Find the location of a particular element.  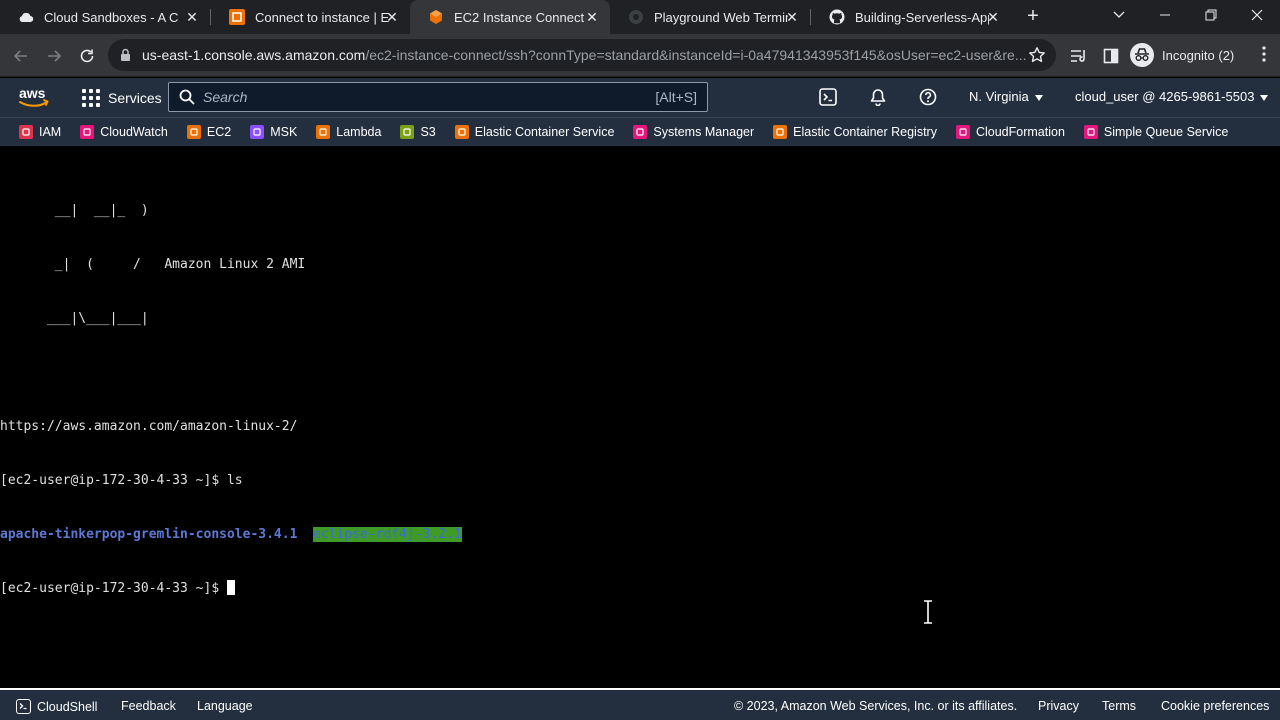

cloudshell-label: CloudShell is located at coordinates (67, 707).